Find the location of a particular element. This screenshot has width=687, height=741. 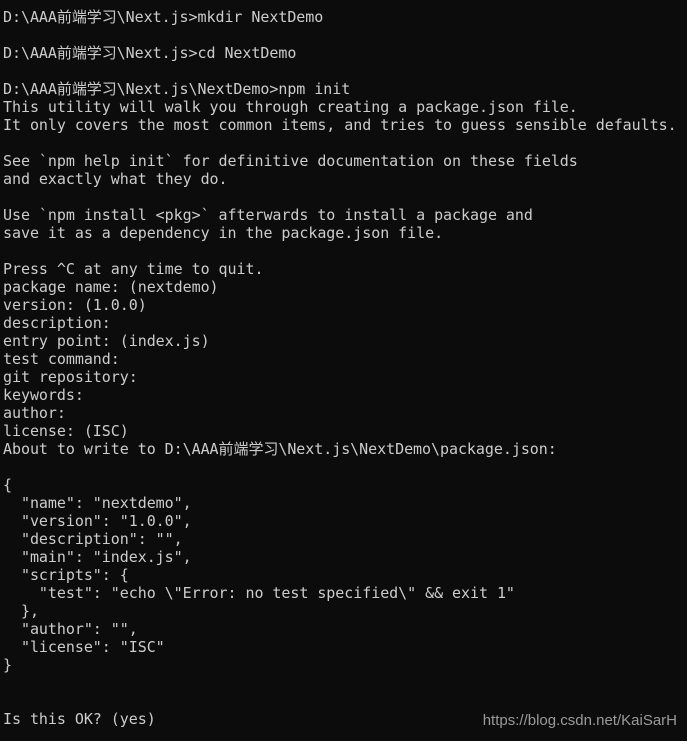

terminal-line: "version": "1.0.0", is located at coordinates (97, 521).